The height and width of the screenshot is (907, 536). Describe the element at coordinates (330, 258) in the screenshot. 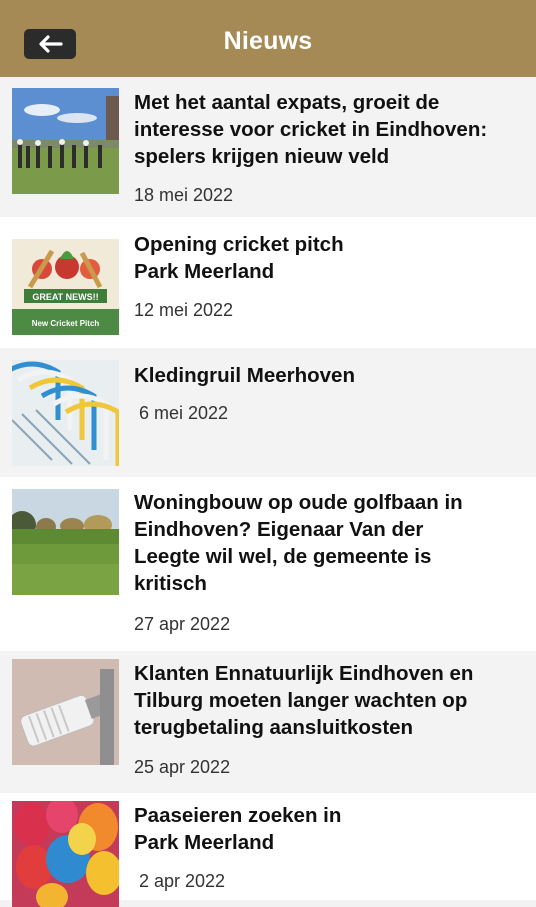

I see `news-title: Opening cricket pitch Park Meerland` at that location.